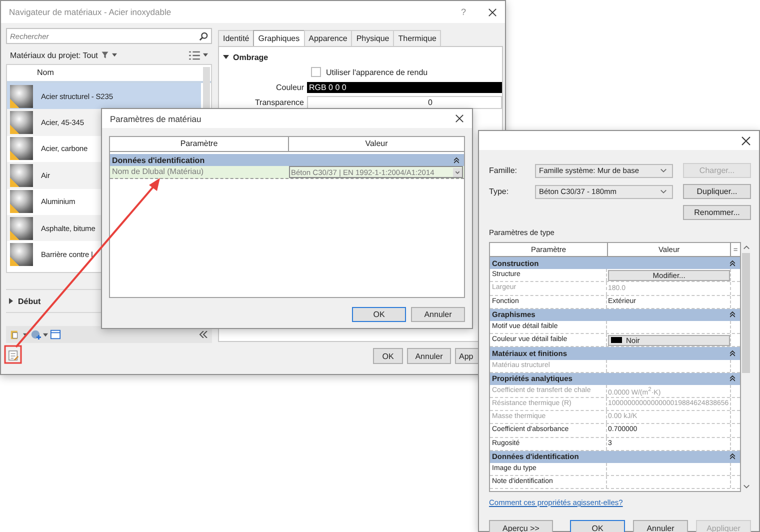 The image size is (760, 532). Describe the element at coordinates (377, 72) in the screenshot. I see `checkbox-label: Utiliser l'apparence de rendu` at that location.